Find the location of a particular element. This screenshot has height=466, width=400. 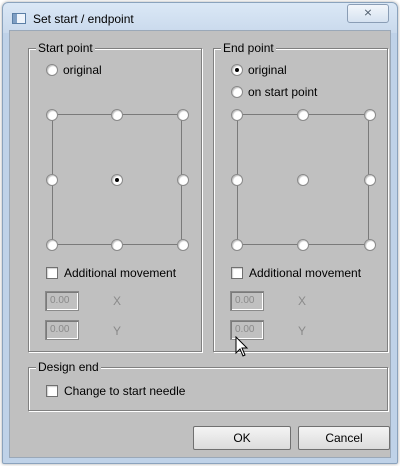

start-bottom-center-radio is located at coordinates (117, 245).